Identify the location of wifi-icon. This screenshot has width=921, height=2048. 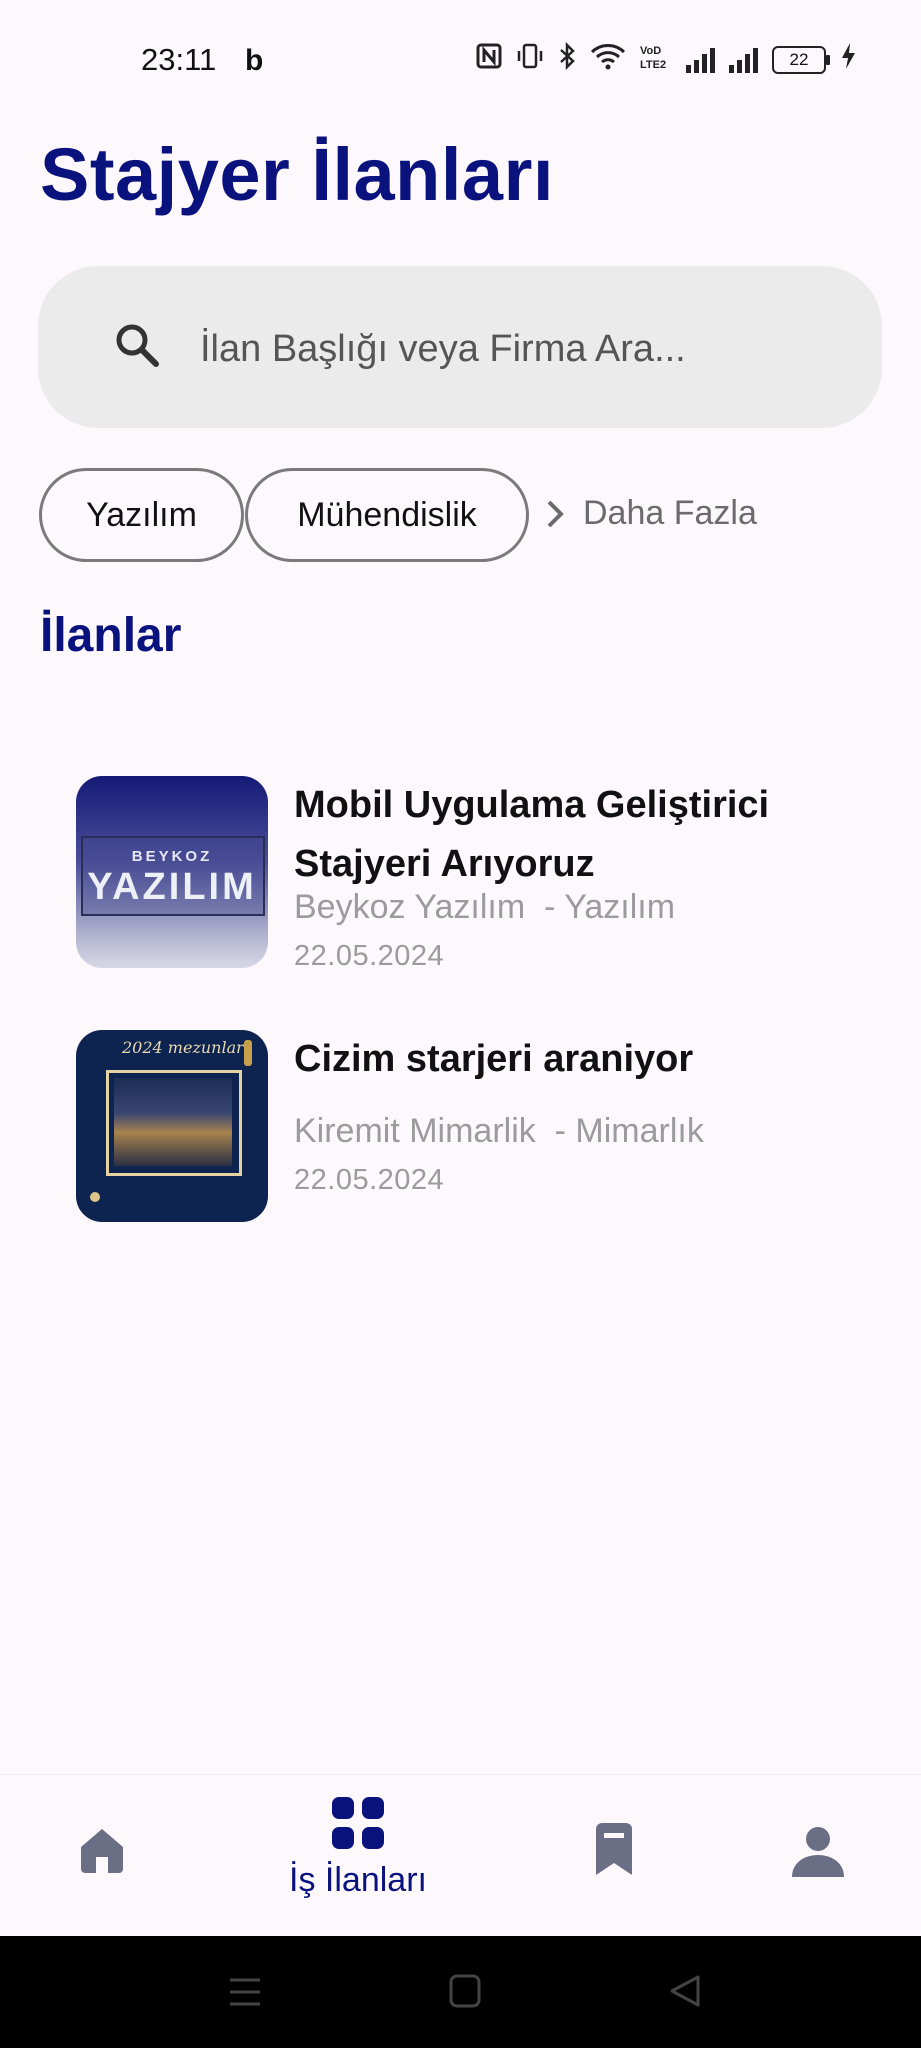
(608, 59).